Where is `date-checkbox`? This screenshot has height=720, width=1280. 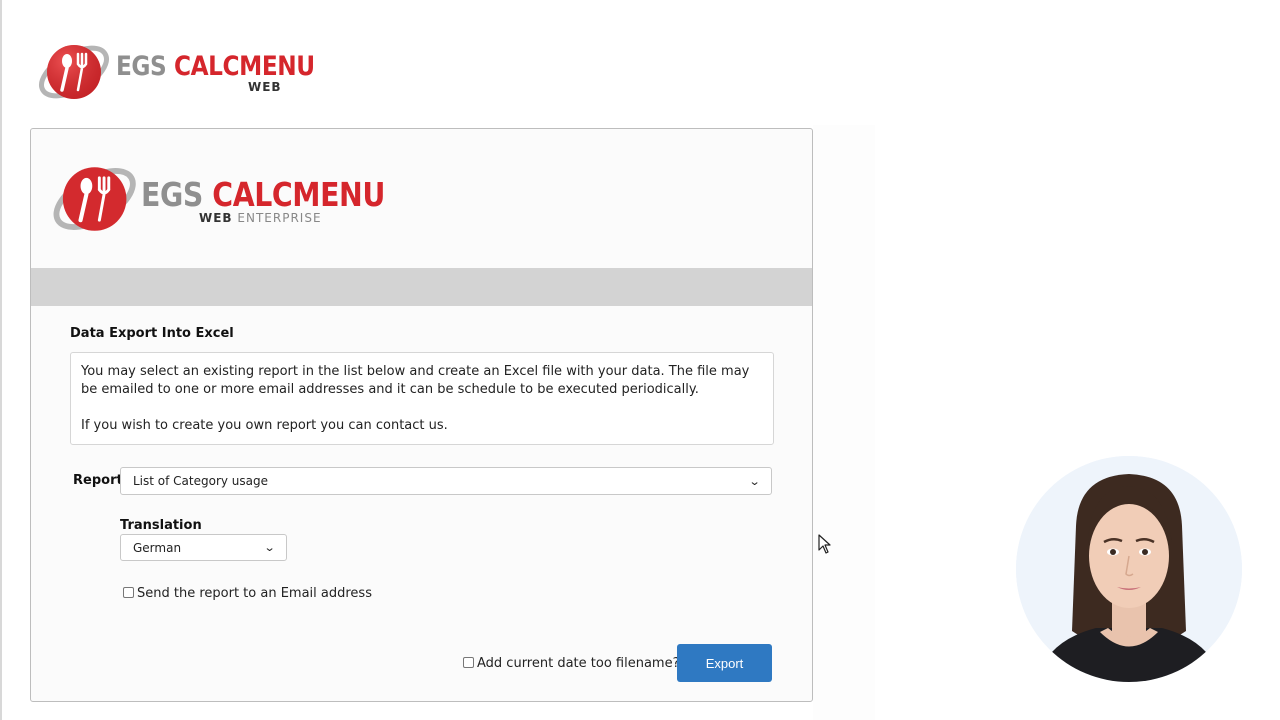
date-checkbox is located at coordinates (468, 662).